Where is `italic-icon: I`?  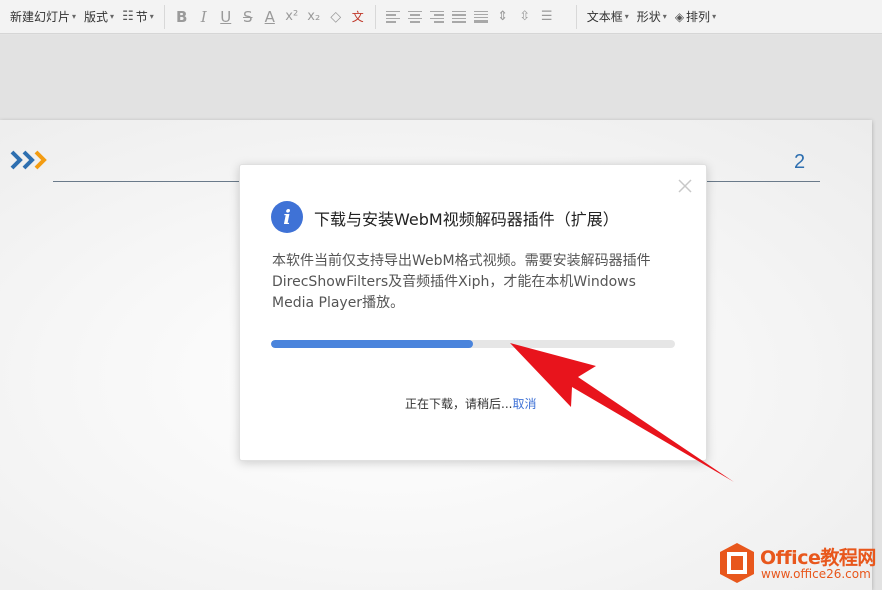 italic-icon: I is located at coordinates (204, 17).